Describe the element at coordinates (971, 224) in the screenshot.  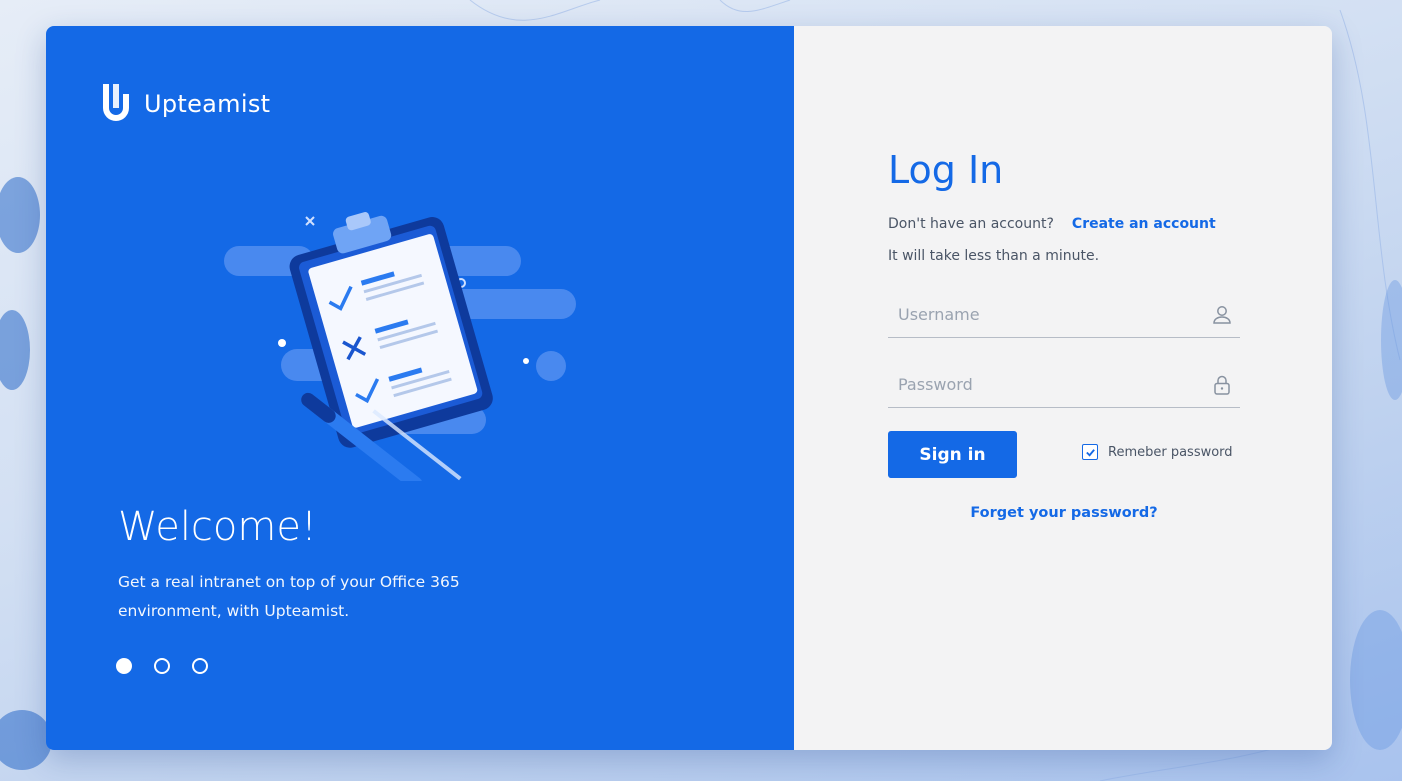
I see `signup-prompt-text: Don't have an account?` at that location.